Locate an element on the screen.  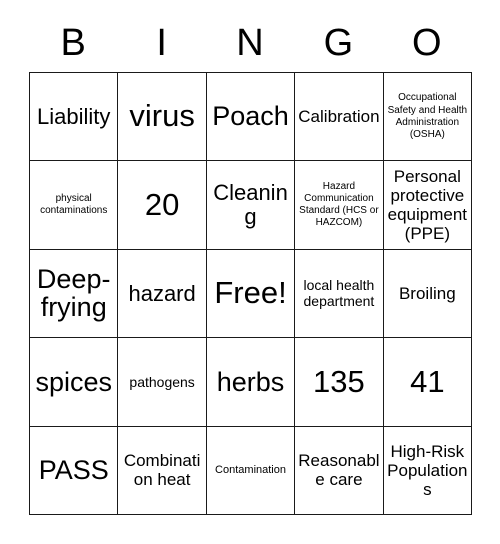
bingo-cell-label: pathogens is located at coordinates (162, 381).